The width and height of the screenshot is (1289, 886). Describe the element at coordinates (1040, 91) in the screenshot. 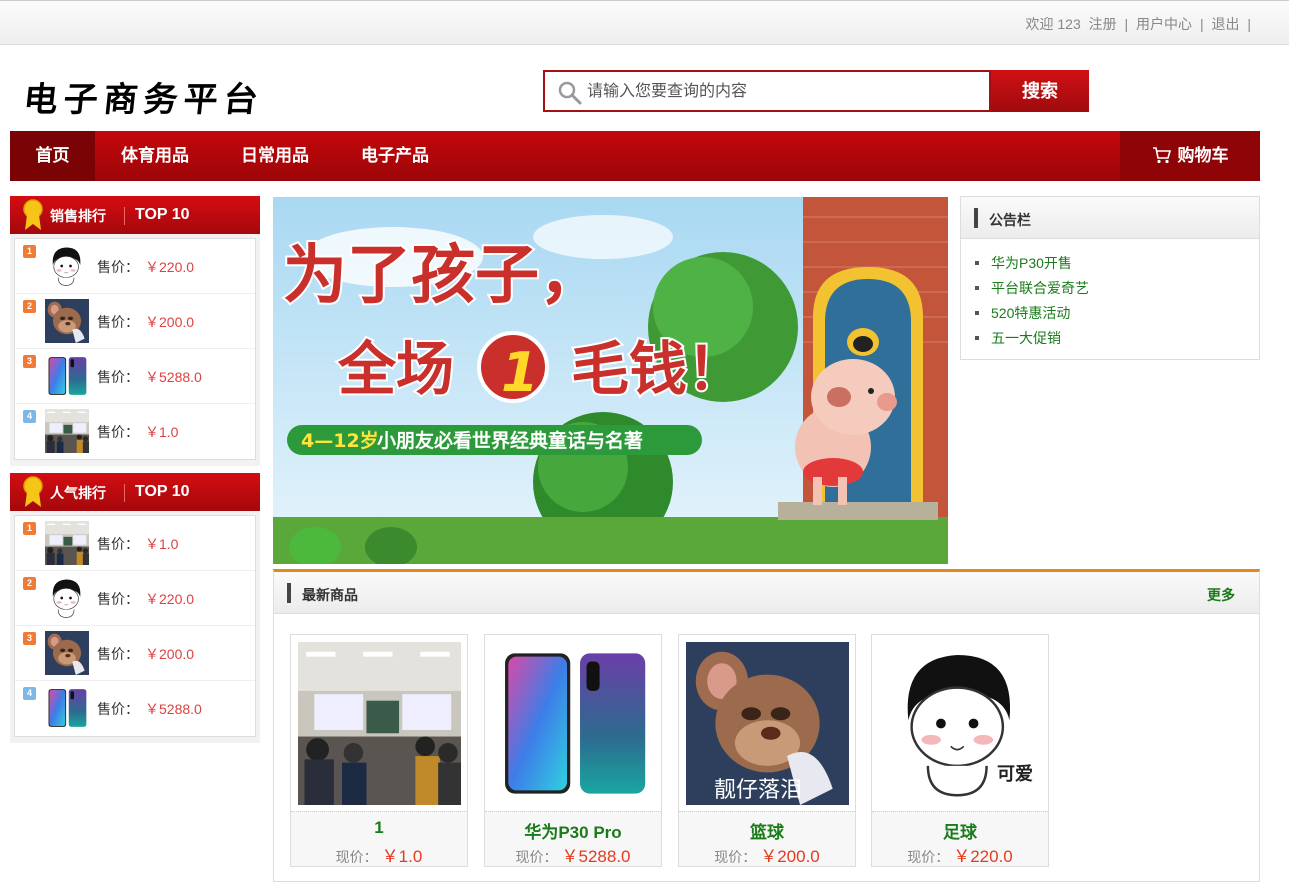

I see `search-button: 搜索` at that location.